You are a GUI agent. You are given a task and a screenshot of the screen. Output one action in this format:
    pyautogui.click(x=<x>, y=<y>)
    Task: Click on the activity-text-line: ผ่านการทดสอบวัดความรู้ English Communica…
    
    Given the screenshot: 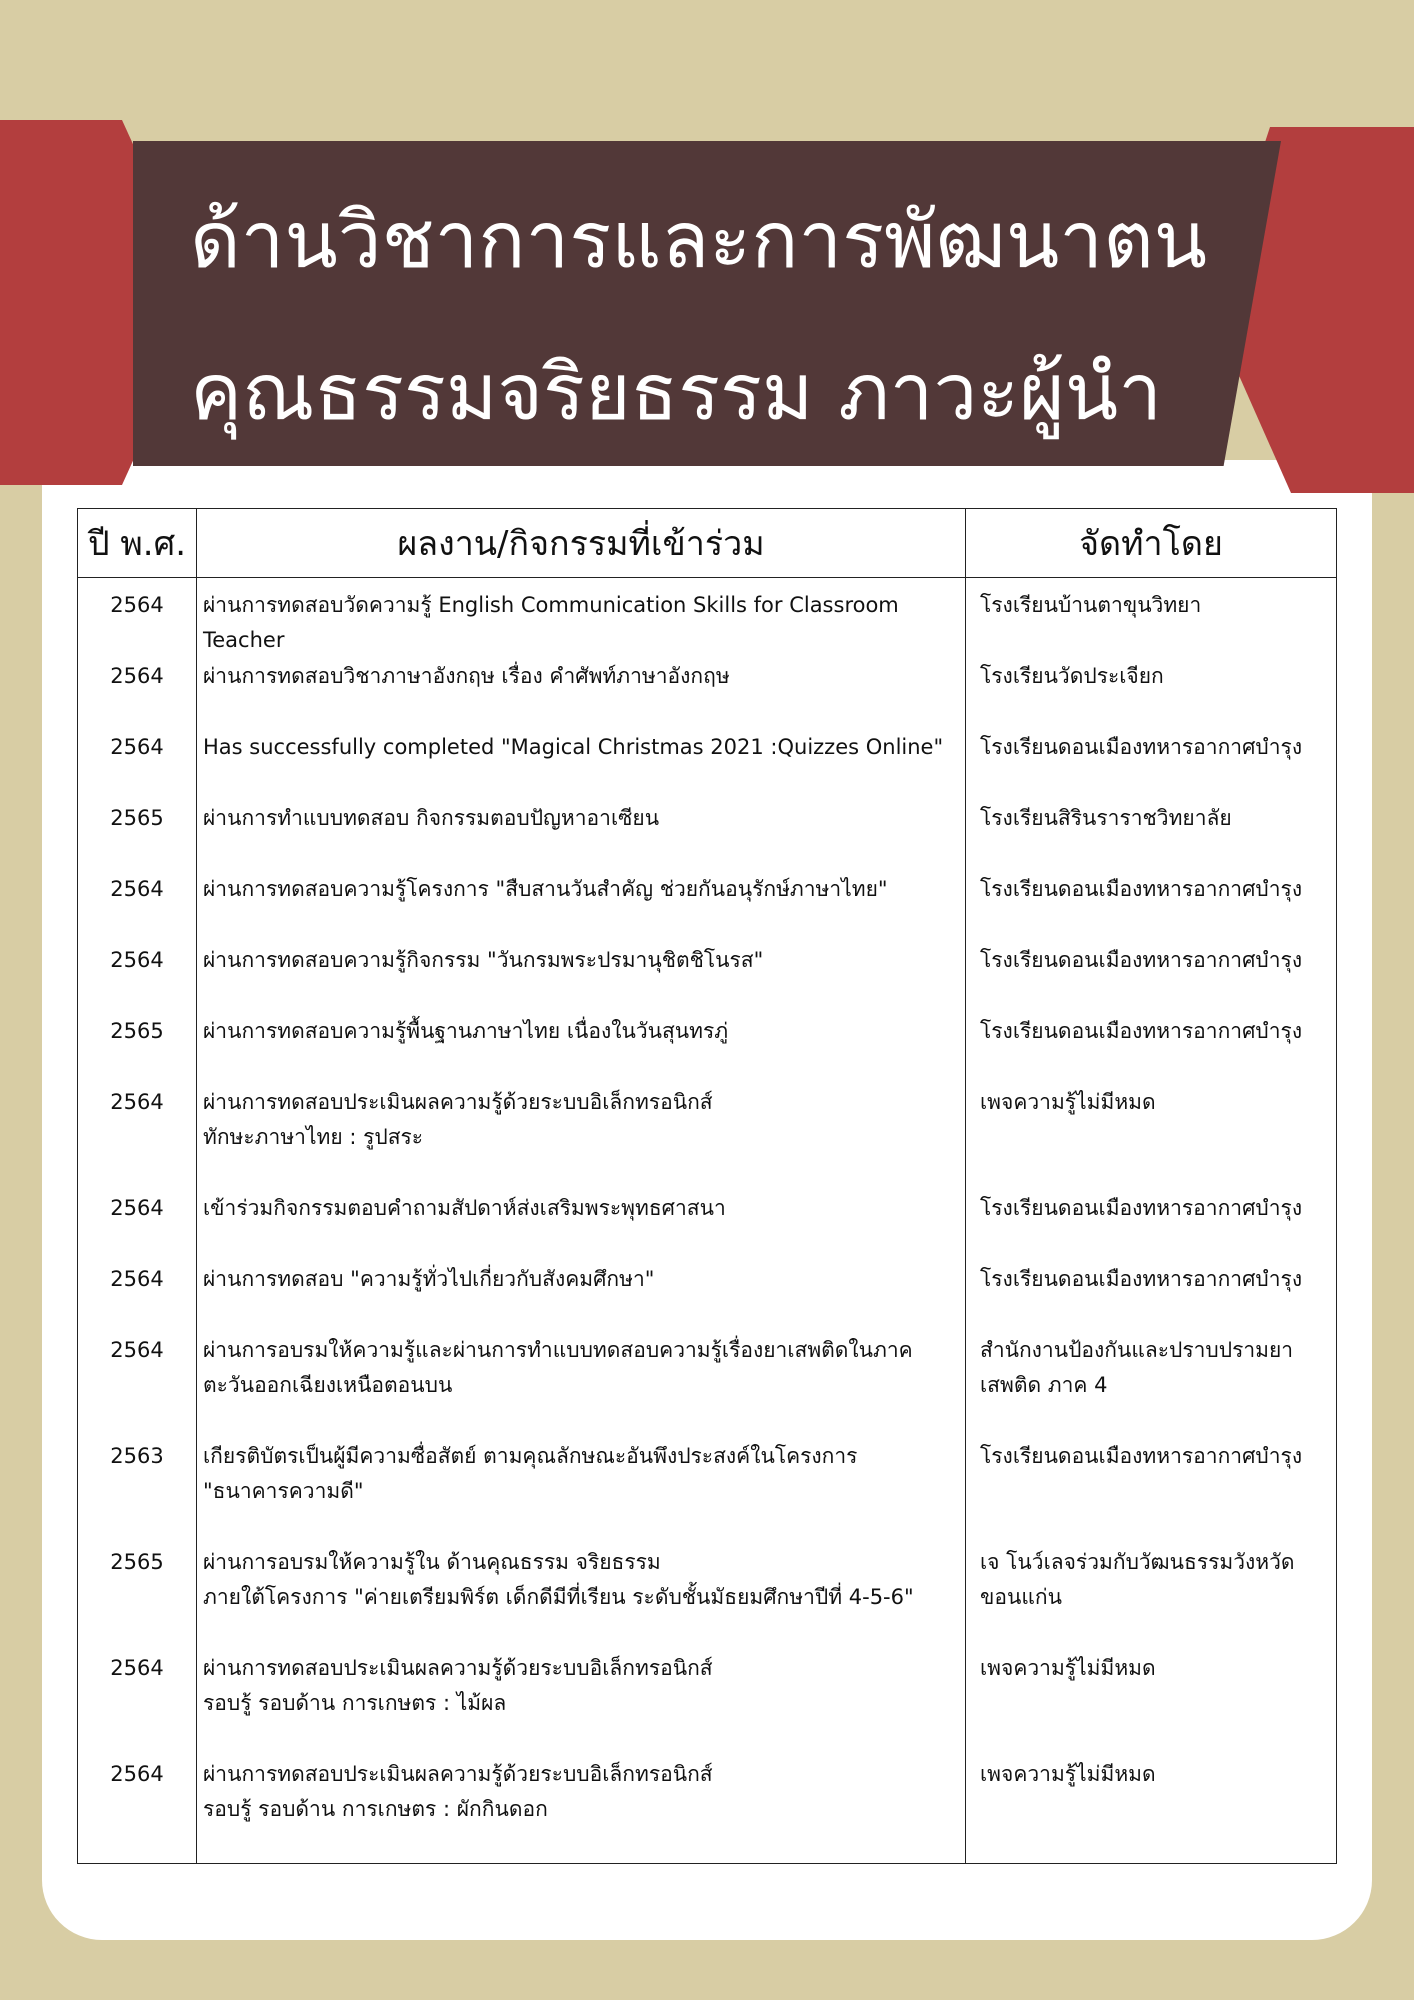 What is the action you would take?
    pyautogui.click(x=551, y=605)
    